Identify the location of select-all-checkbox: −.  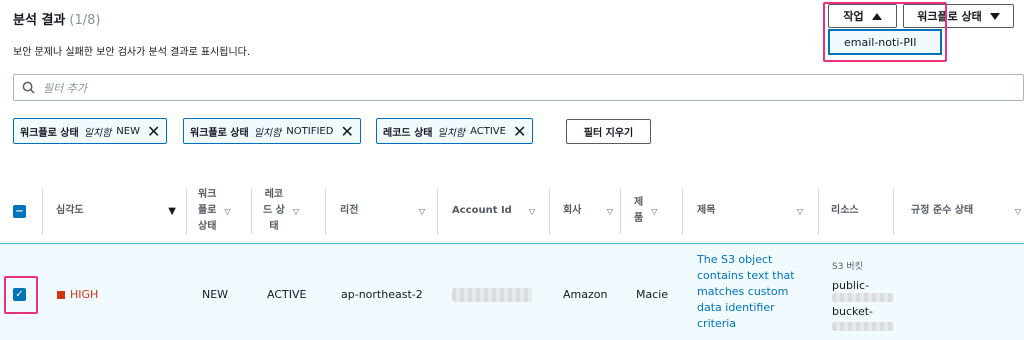
(19, 211).